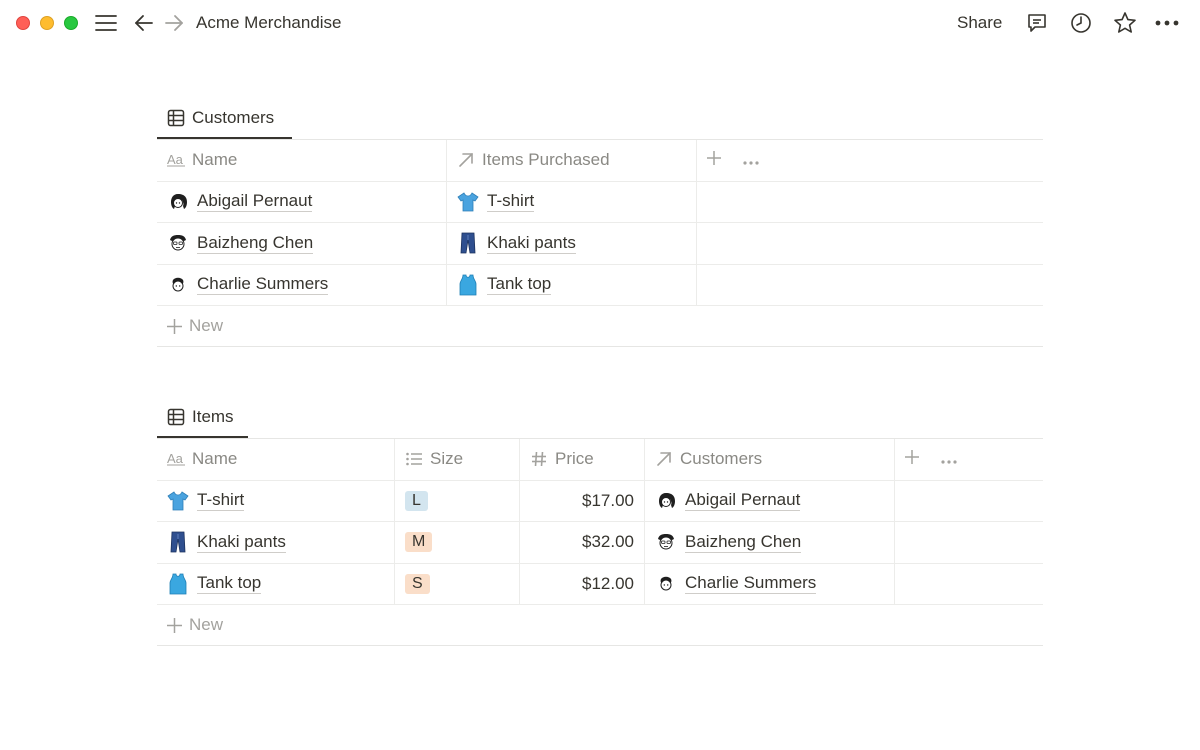 Image resolution: width=1200 pixels, height=750 pixels. Describe the element at coordinates (419, 542) in the screenshot. I see `size-tag: M` at that location.